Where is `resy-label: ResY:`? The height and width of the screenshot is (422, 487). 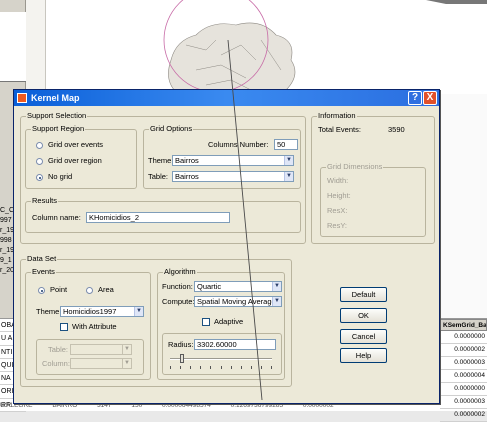
resy-label: ResY: is located at coordinates (337, 225).